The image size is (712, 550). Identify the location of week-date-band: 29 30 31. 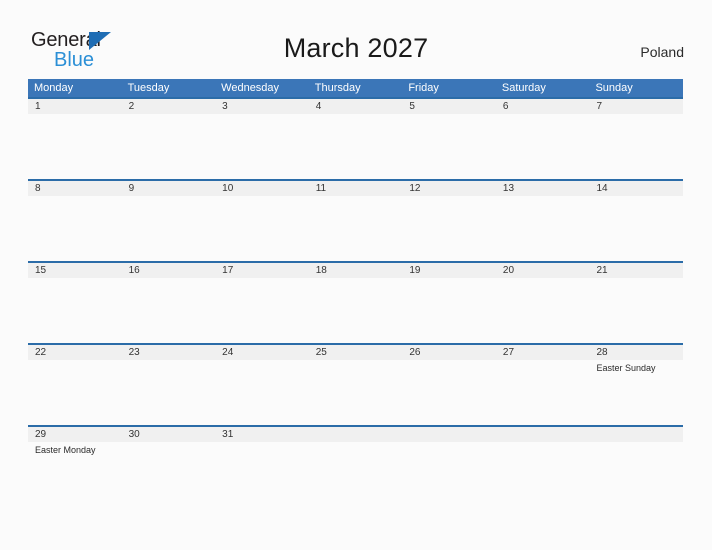
(355, 434).